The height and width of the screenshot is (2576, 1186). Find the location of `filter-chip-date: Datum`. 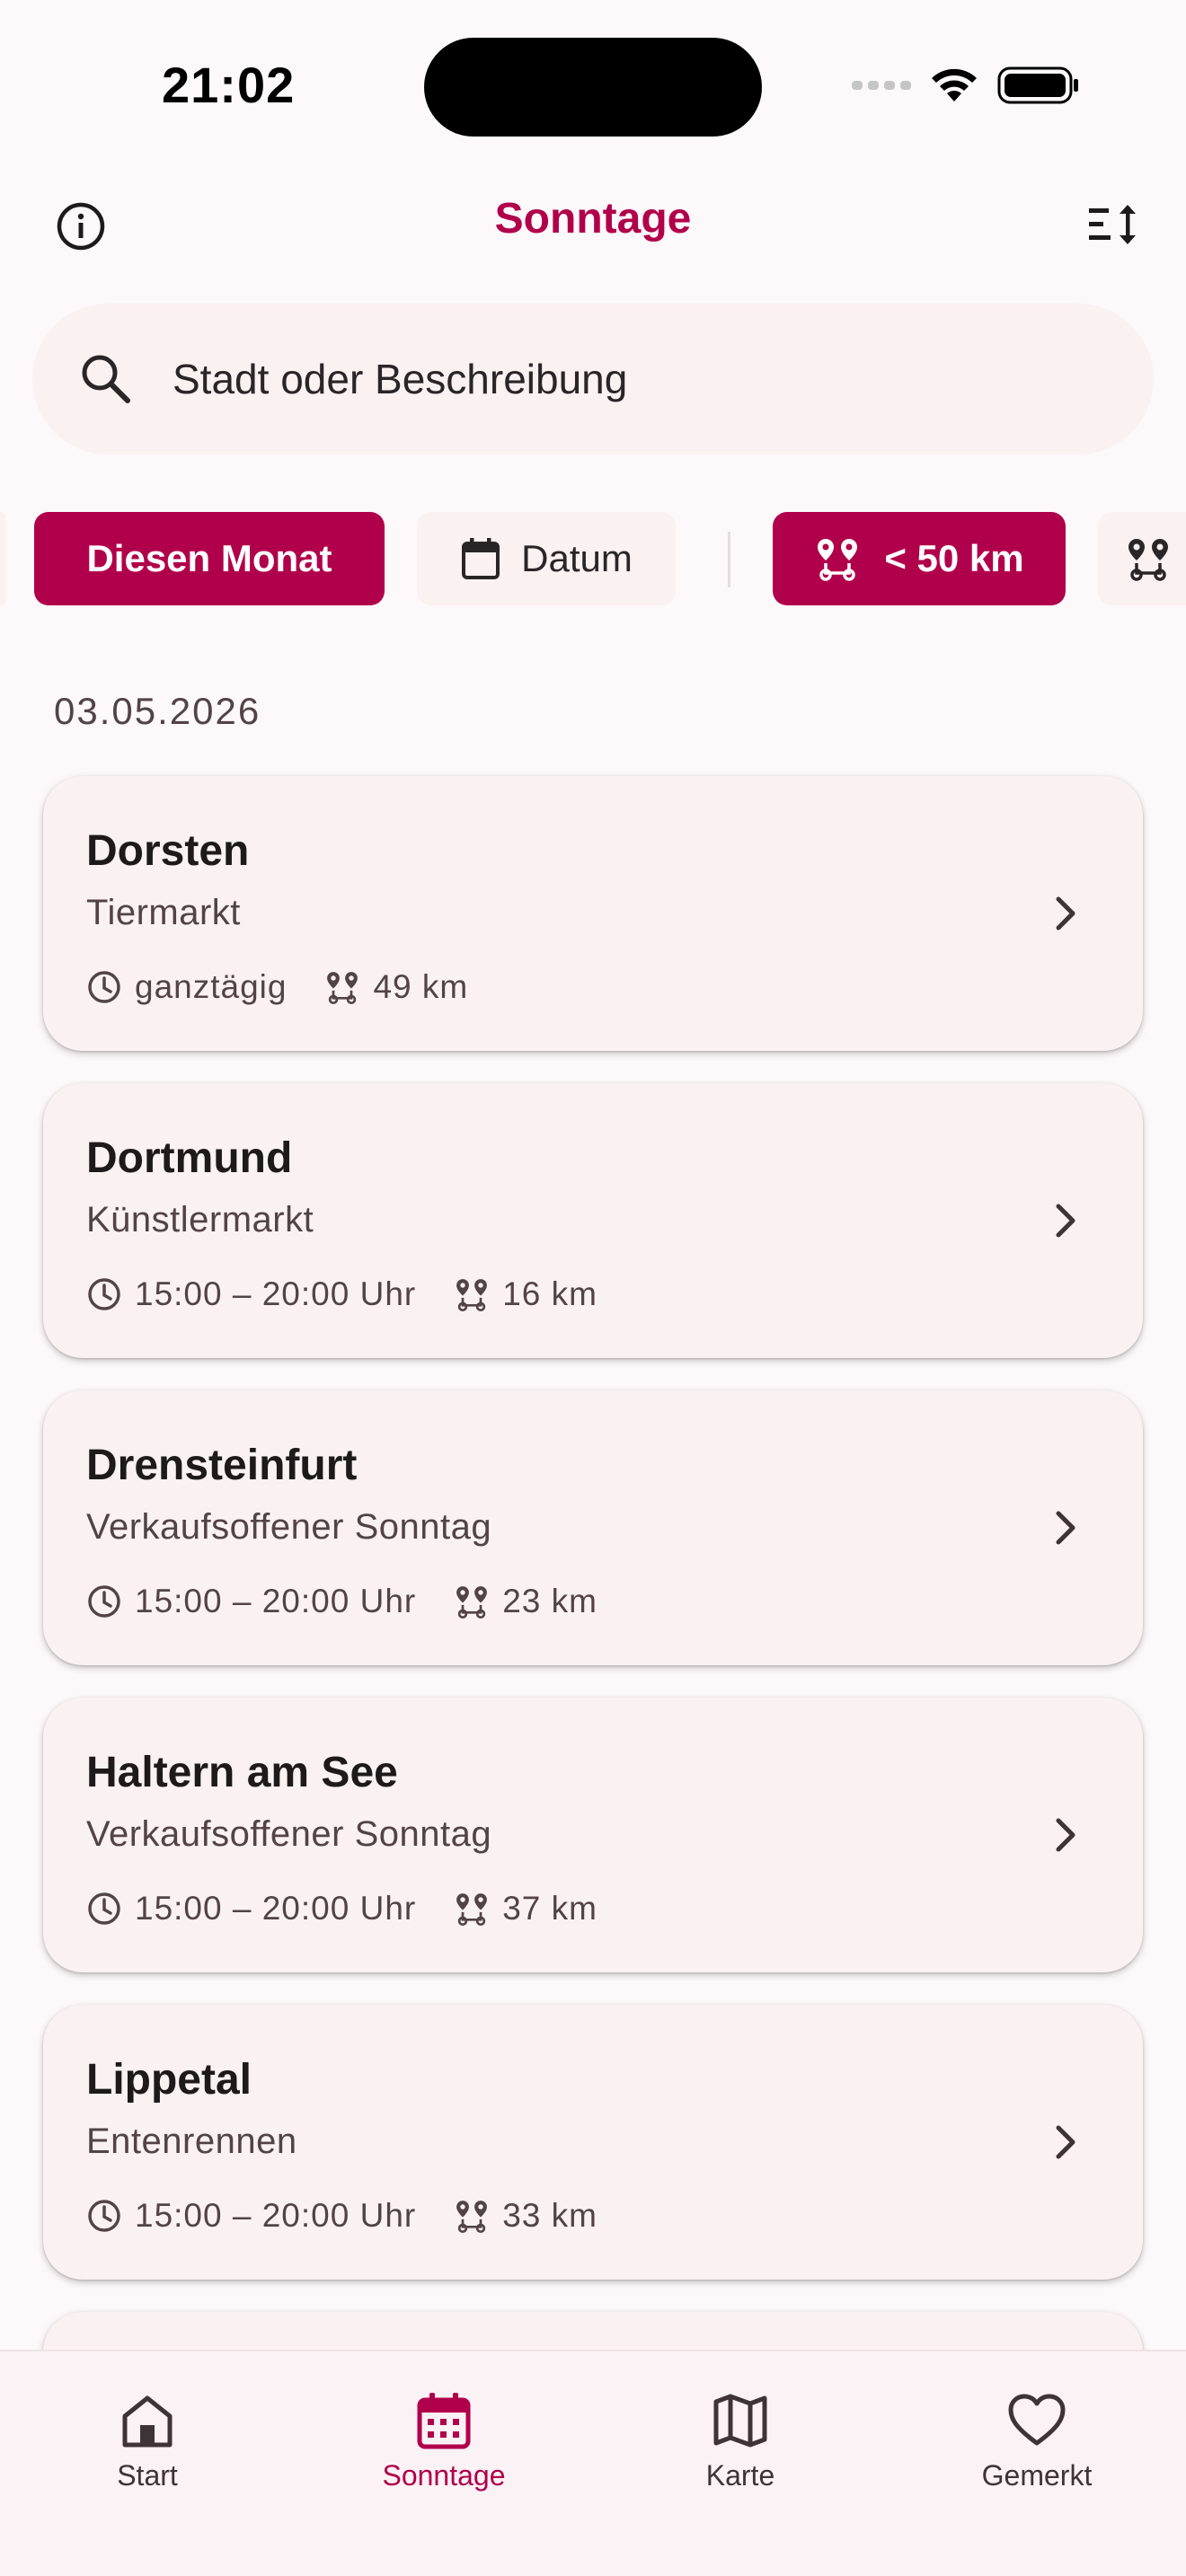

filter-chip-date: Datum is located at coordinates (546, 558).